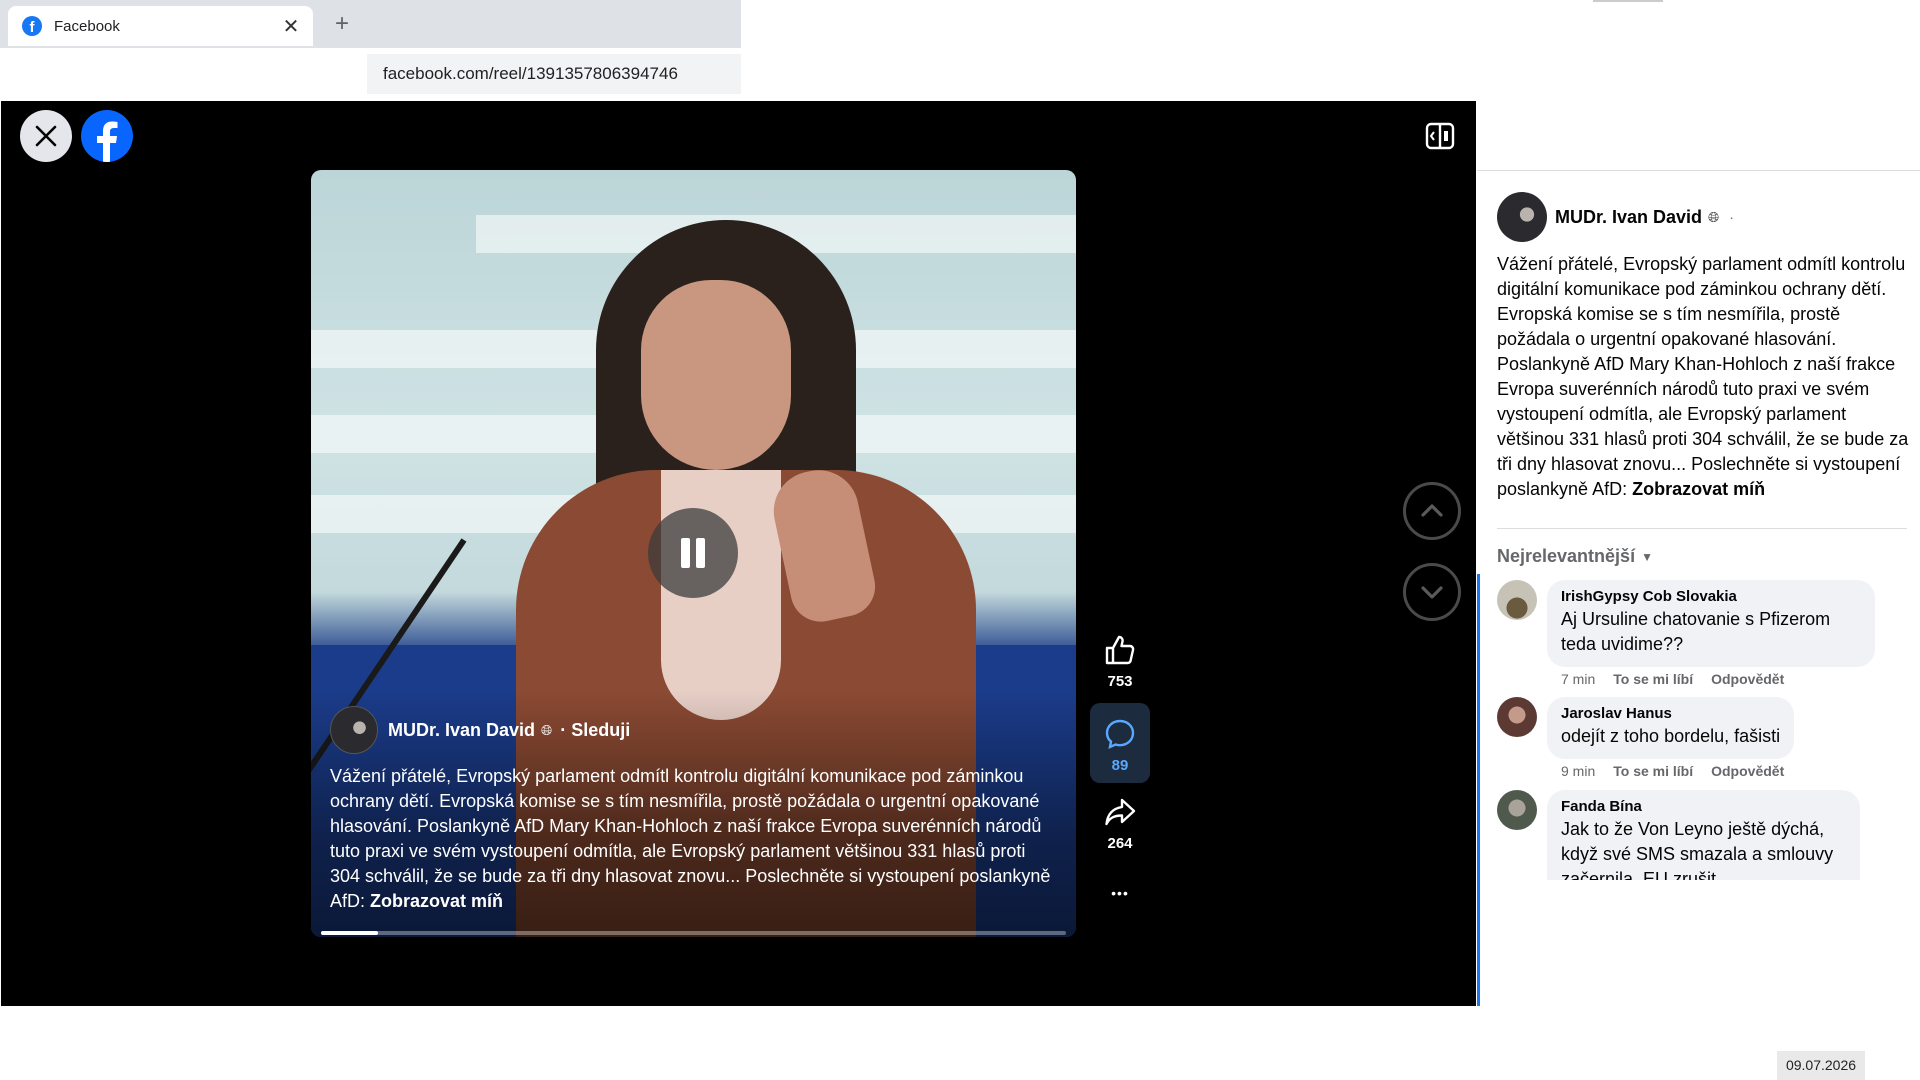  What do you see at coordinates (1578, 771) in the screenshot?
I see `comment-time: 9 min` at bounding box center [1578, 771].